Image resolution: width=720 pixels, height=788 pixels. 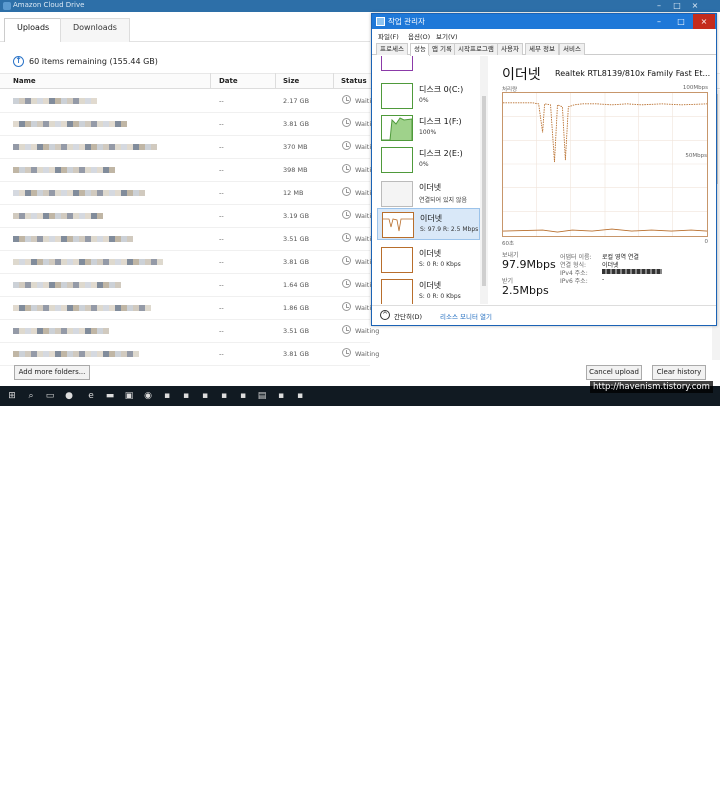 I want to click on sidebar-item-disk: 디스크 2(E:) 0%, so click(x=428, y=160).